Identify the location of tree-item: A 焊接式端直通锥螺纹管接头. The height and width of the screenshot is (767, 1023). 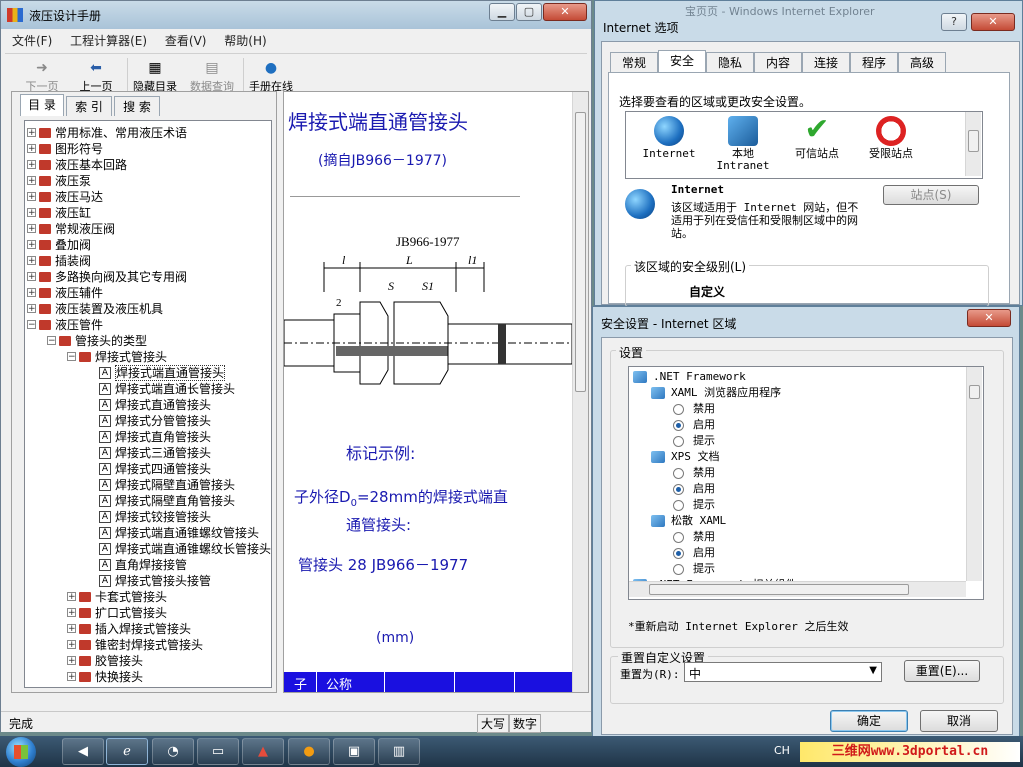
(145, 533).